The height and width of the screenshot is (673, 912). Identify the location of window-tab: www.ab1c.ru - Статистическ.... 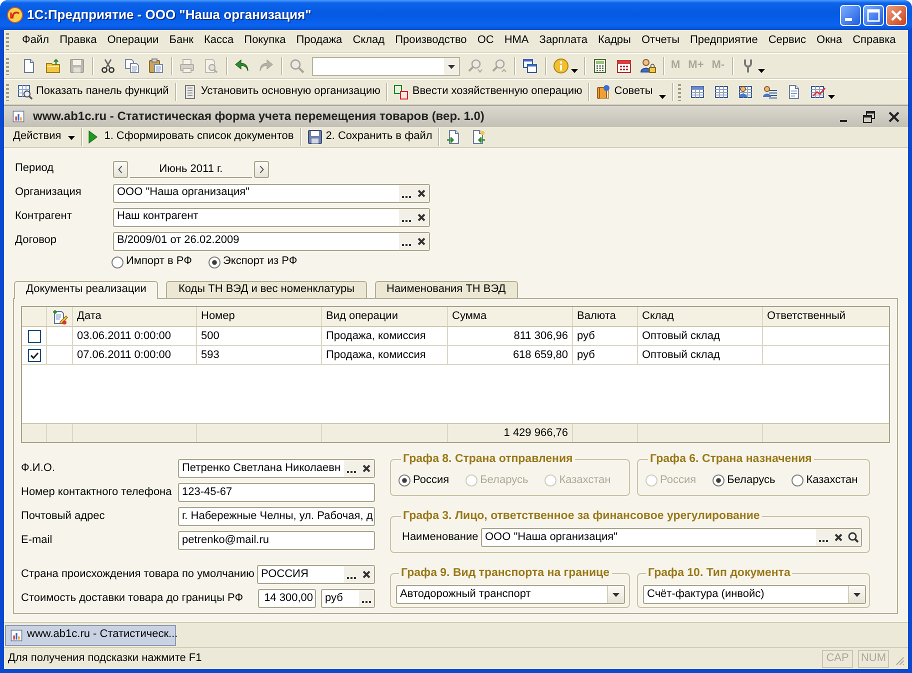
(90, 635).